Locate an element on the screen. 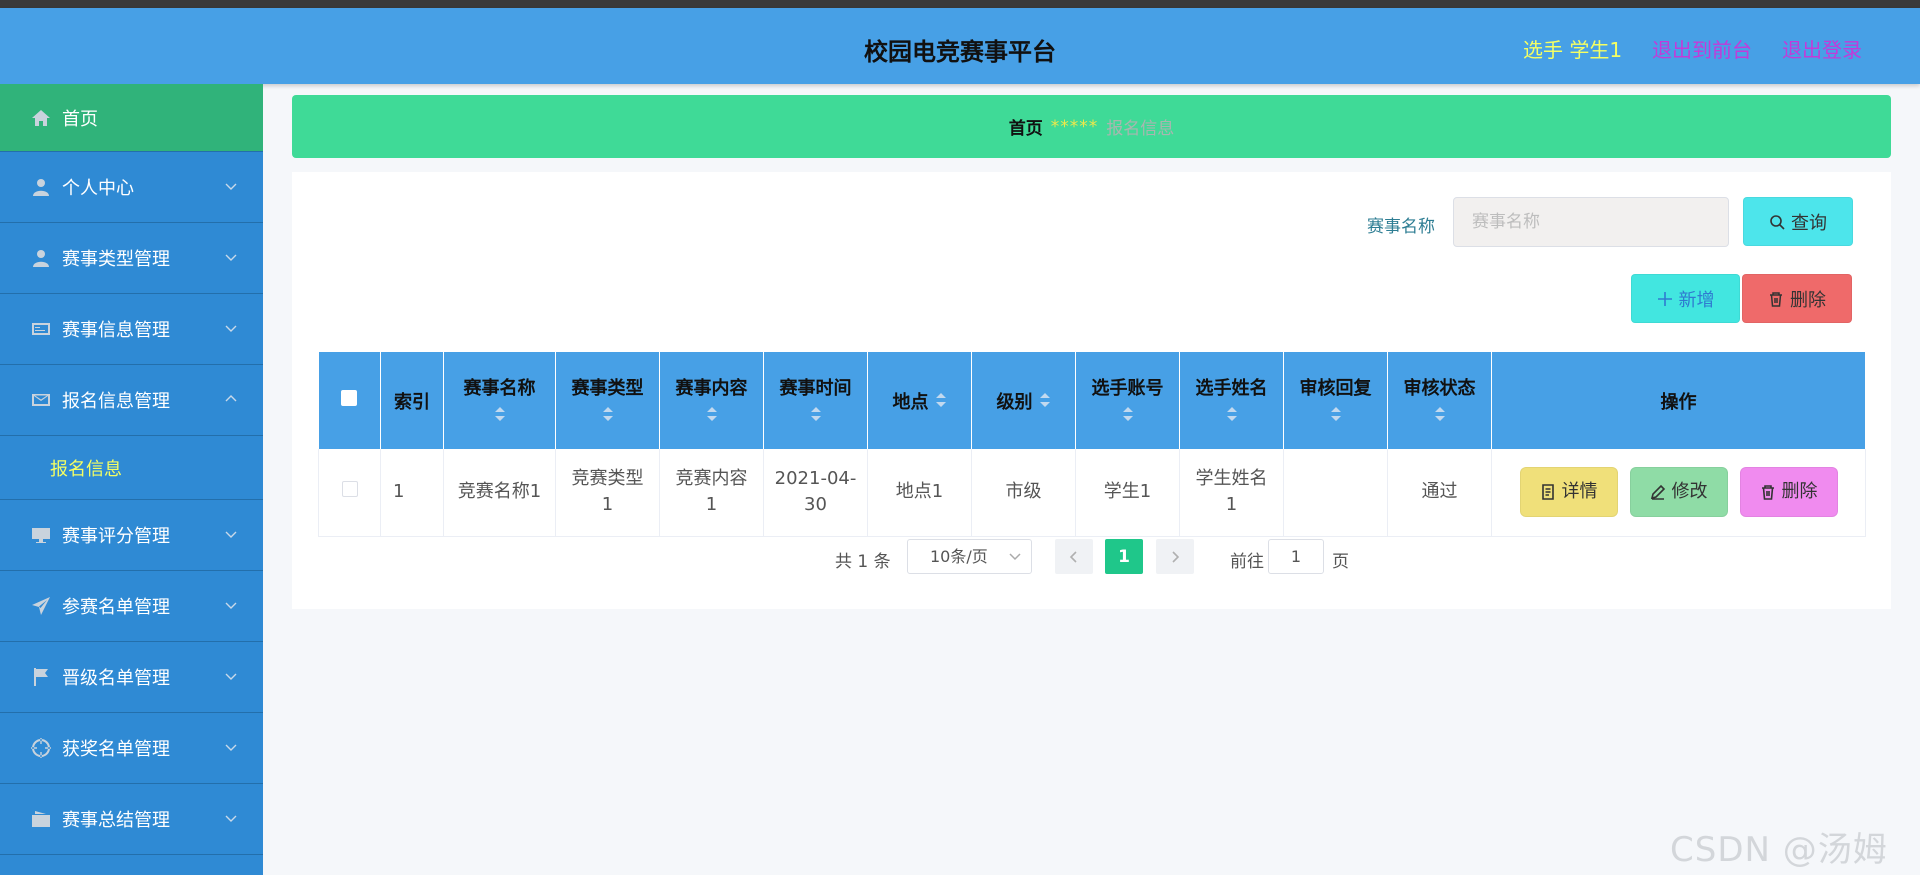  column-header-label: 赛事内容 is located at coordinates (711, 388).